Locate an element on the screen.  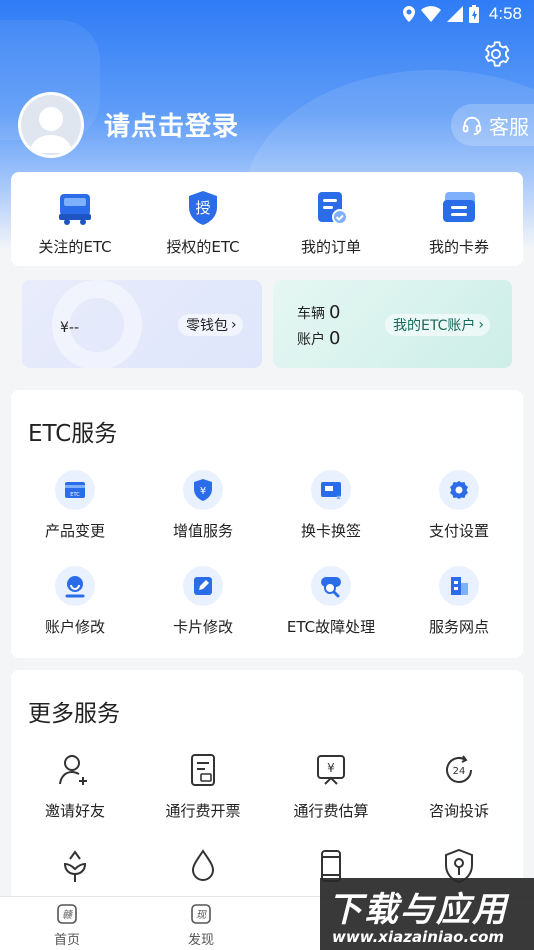
location-icon is located at coordinates (408, 14).